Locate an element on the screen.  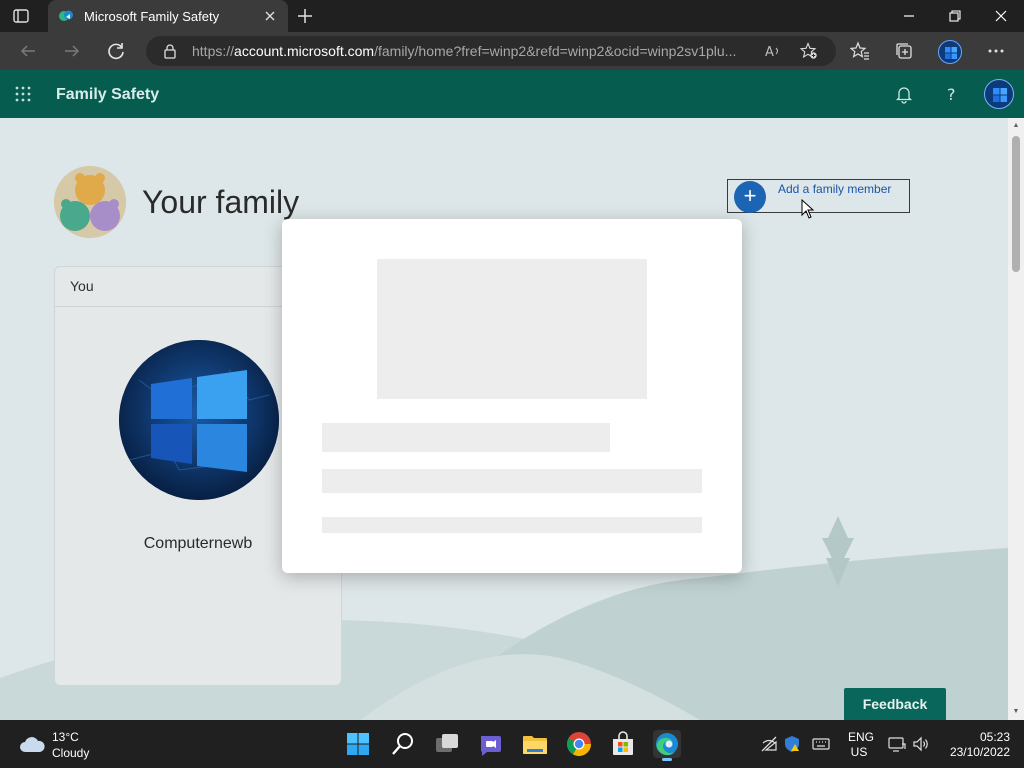
minimize-icon is located at coordinates (909, 16).